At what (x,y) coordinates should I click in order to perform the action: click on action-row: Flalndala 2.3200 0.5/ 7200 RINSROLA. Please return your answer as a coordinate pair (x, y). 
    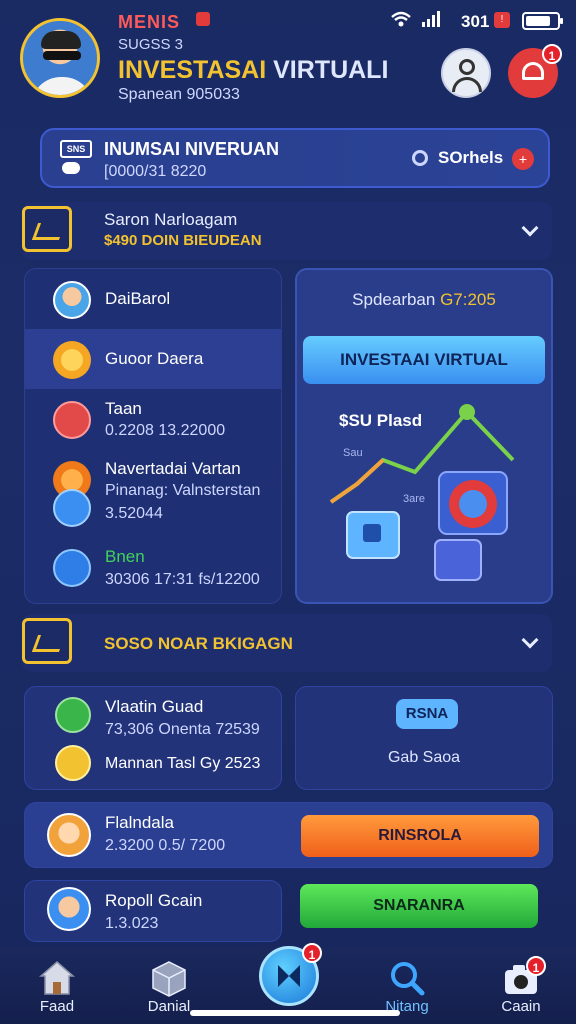
    Looking at the image, I should click on (288, 835).